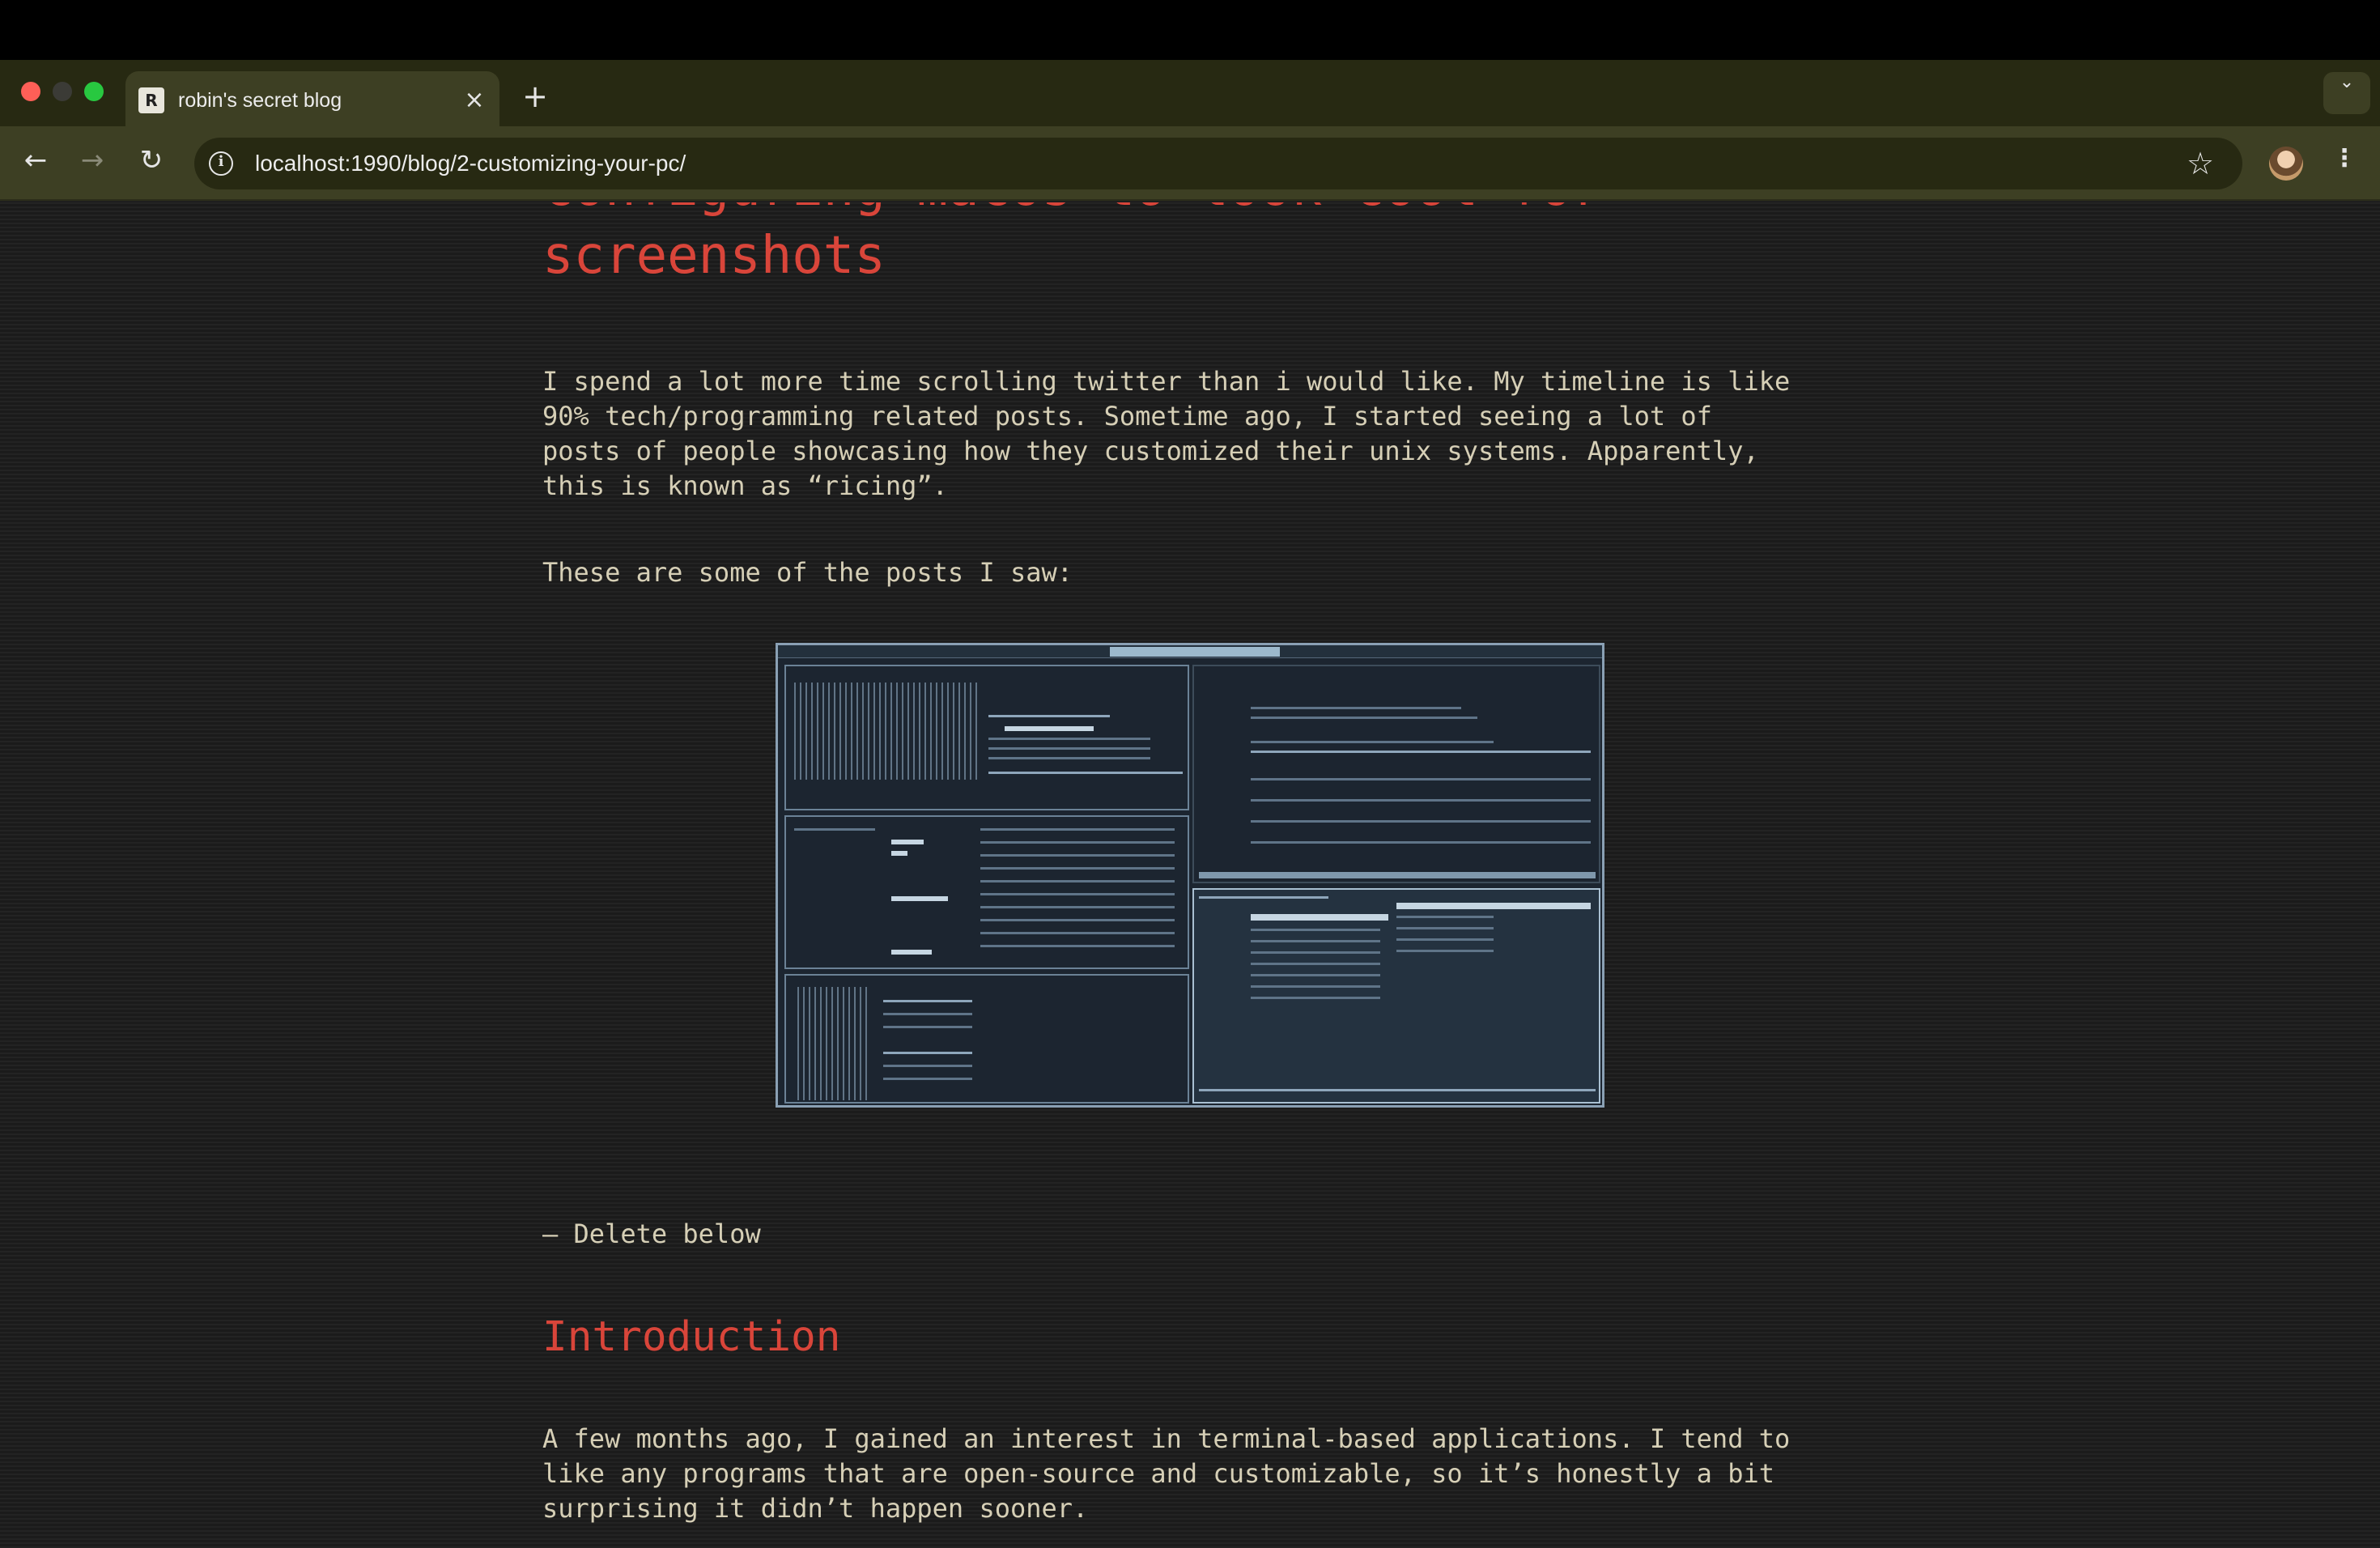 Image resolution: width=2380 pixels, height=1548 pixels. What do you see at coordinates (2200, 164) in the screenshot?
I see `bookmark-star-icon: ☆` at bounding box center [2200, 164].